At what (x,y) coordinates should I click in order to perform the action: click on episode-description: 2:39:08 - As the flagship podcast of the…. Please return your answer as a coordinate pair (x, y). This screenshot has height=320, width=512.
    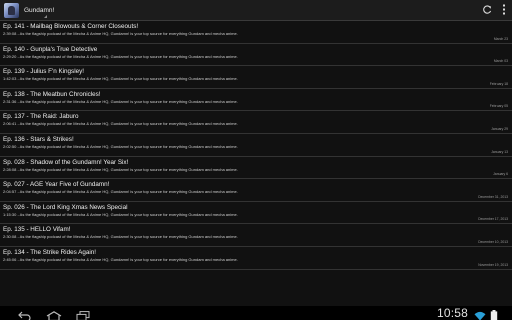
    Looking at the image, I should click on (120, 33).